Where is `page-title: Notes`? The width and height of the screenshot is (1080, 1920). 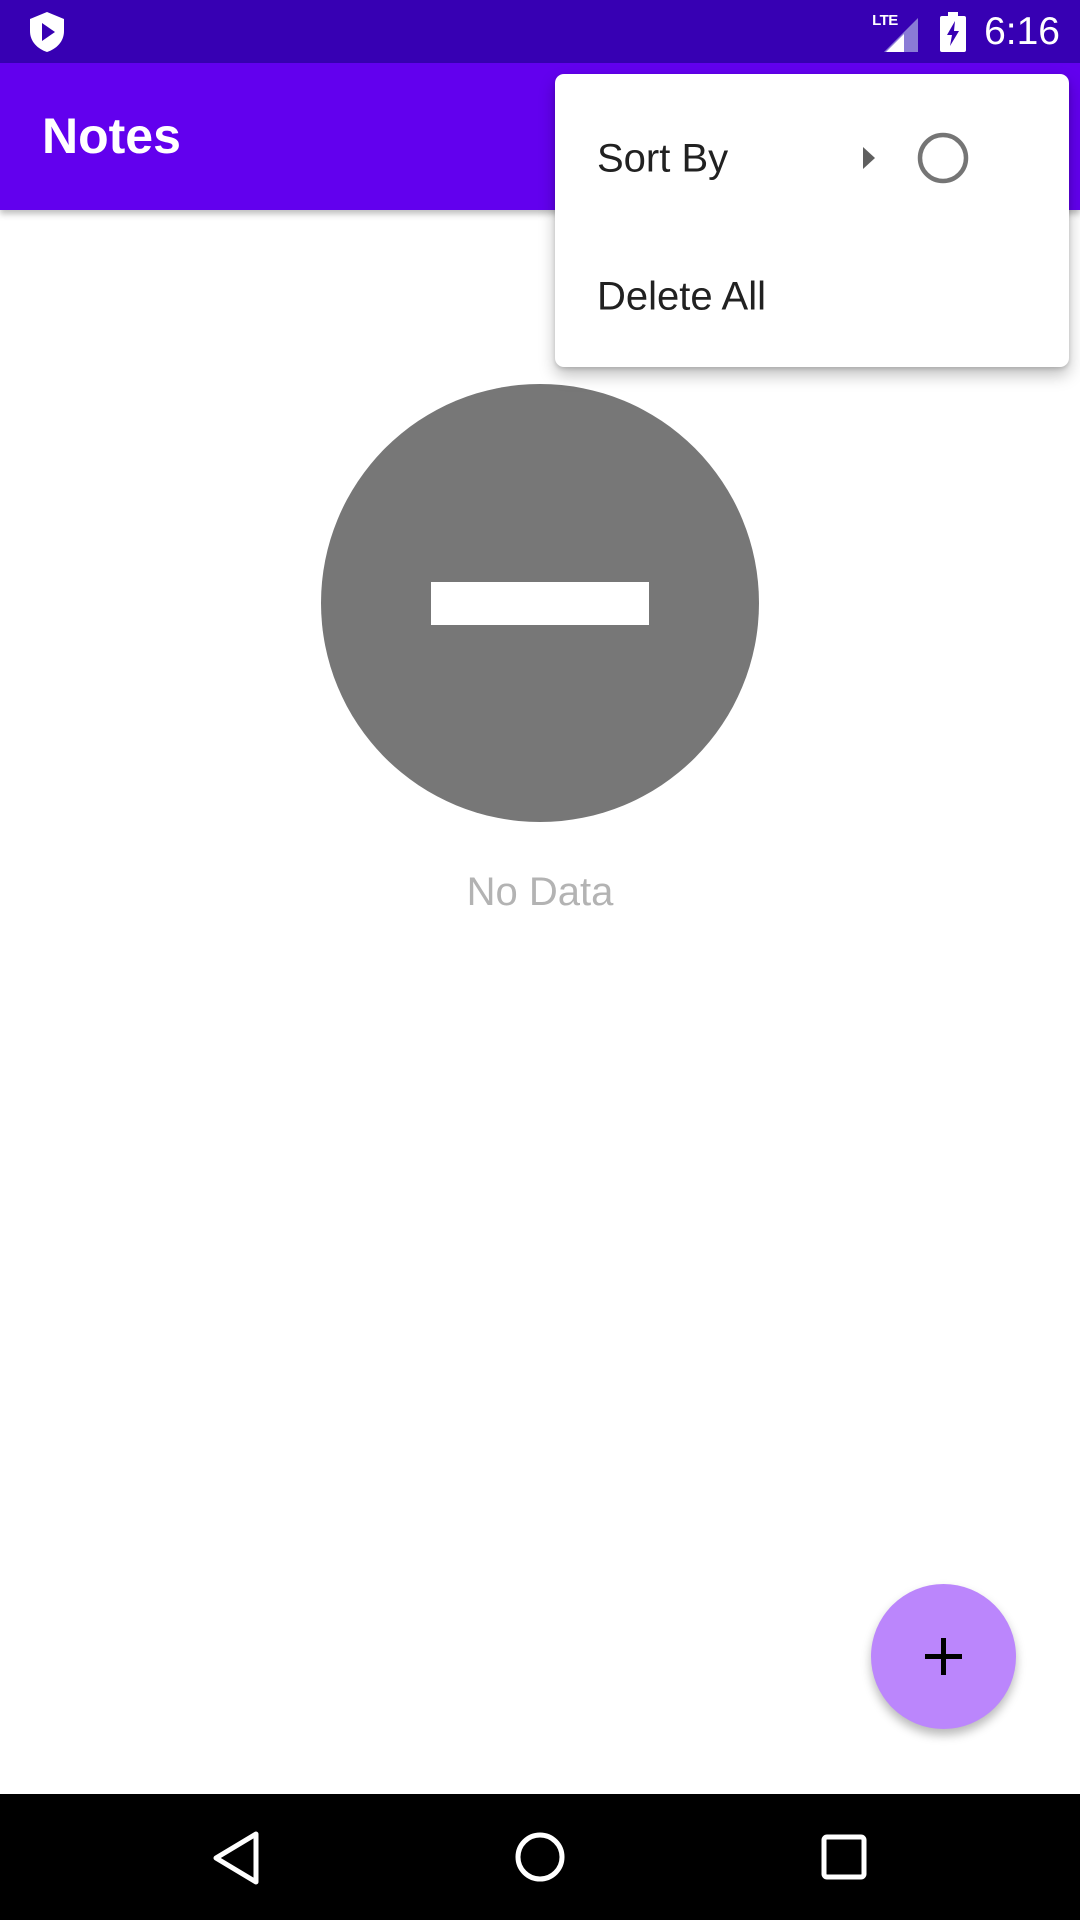
page-title: Notes is located at coordinates (111, 136).